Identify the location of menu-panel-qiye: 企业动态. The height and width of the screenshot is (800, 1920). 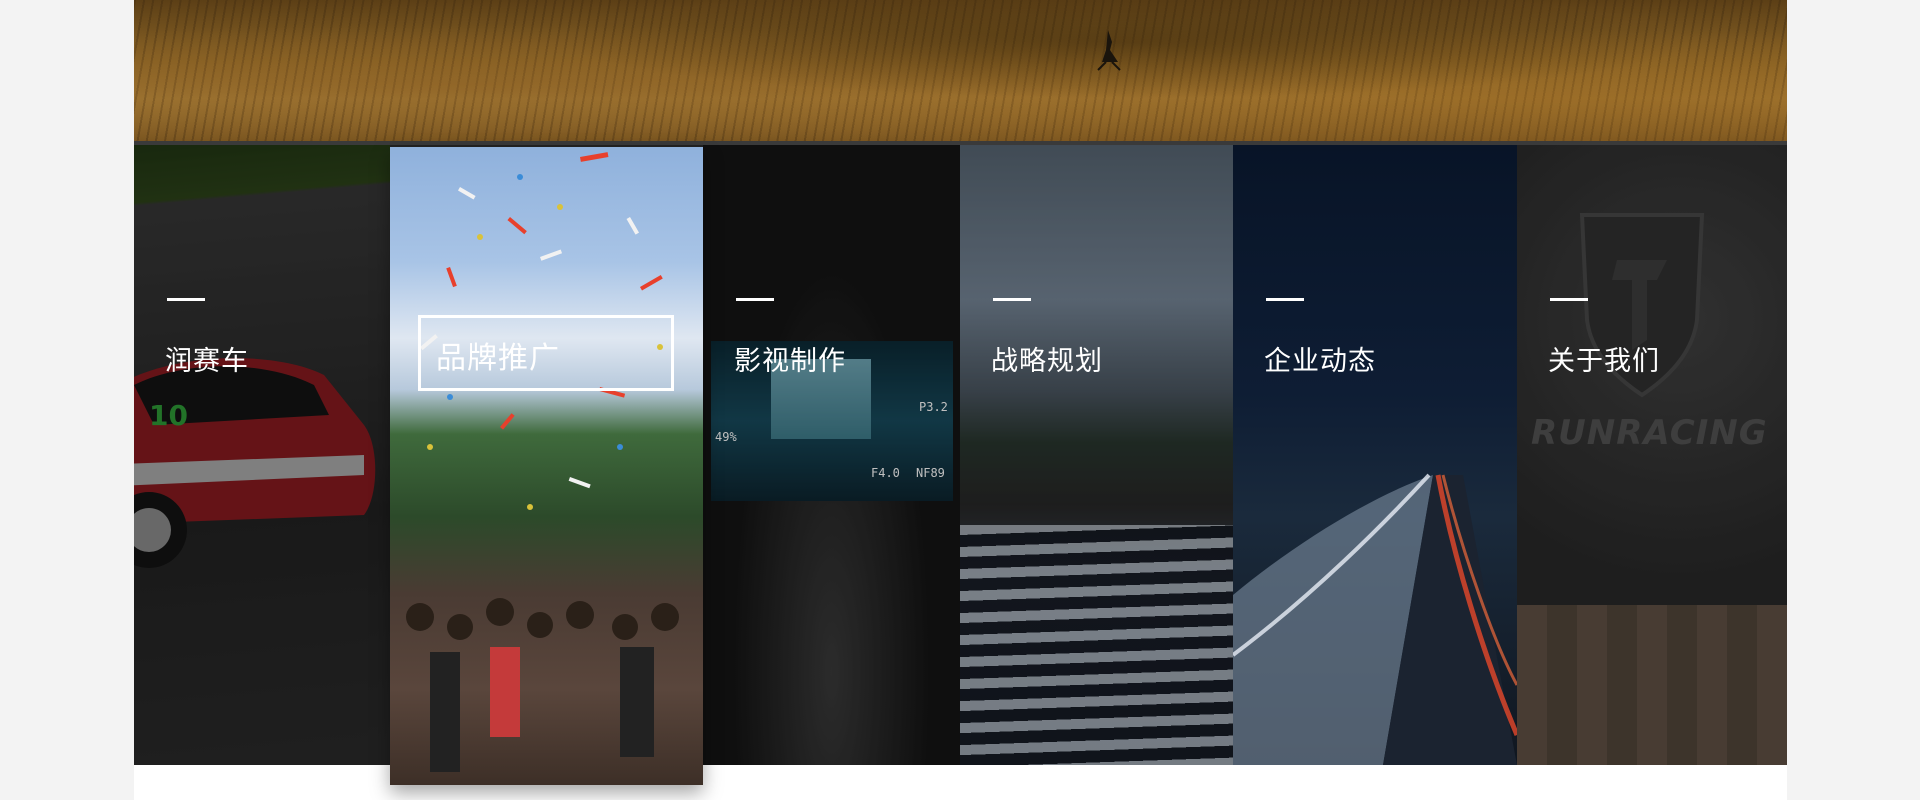
(1375, 455).